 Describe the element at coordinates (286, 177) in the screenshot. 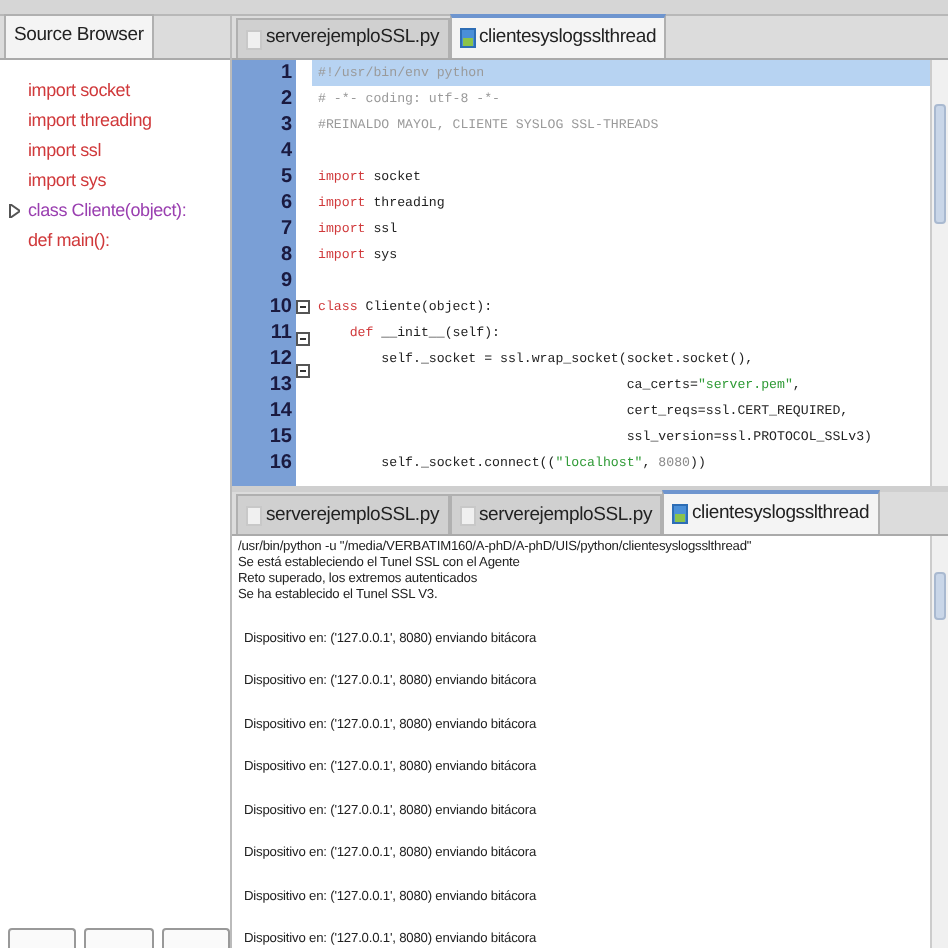

I see `line-number: 5` at that location.